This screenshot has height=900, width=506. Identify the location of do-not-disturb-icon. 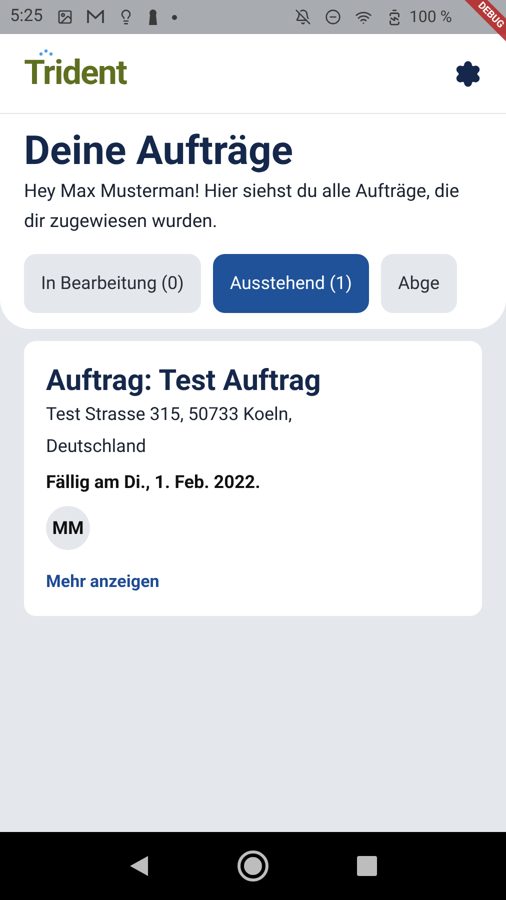
(333, 17).